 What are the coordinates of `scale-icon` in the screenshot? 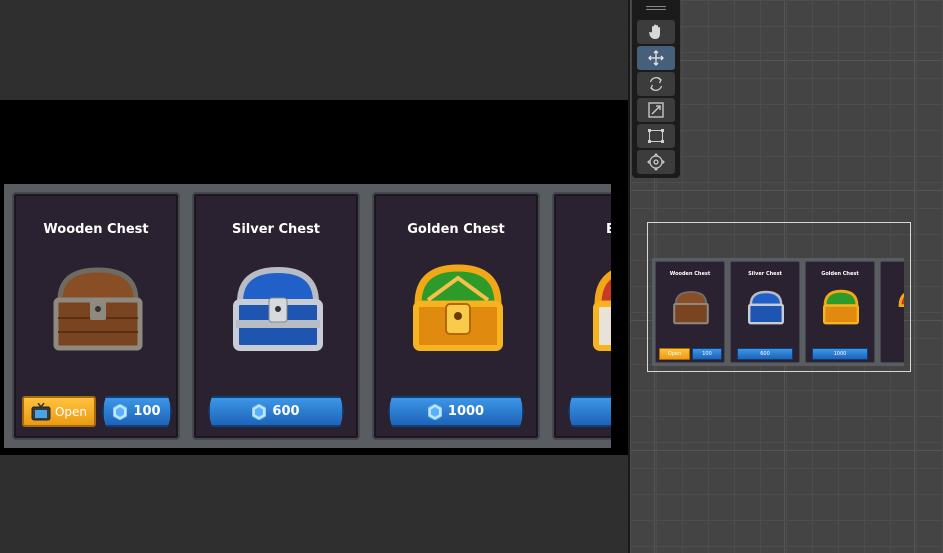 It's located at (656, 110).